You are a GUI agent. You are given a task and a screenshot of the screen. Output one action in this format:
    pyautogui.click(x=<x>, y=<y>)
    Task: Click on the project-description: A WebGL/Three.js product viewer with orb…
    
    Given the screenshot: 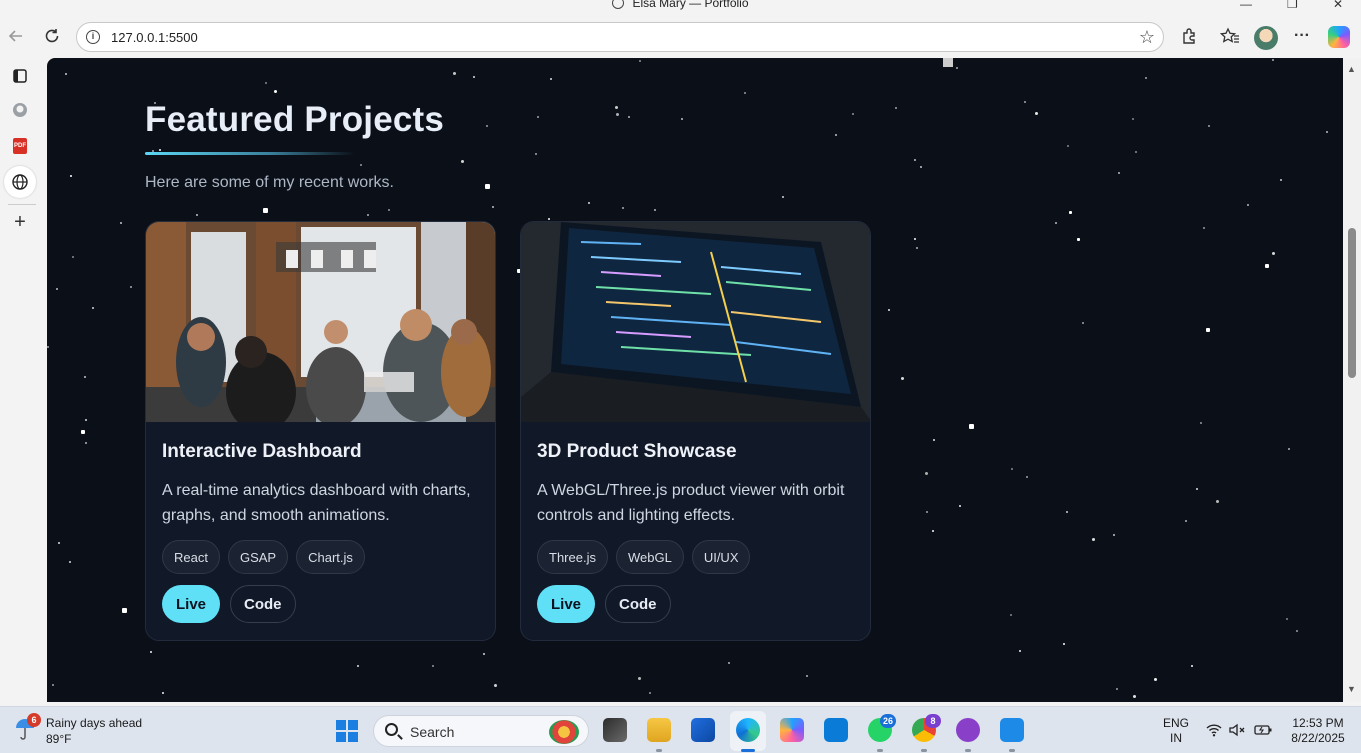 What is the action you would take?
    pyautogui.click(x=691, y=503)
    